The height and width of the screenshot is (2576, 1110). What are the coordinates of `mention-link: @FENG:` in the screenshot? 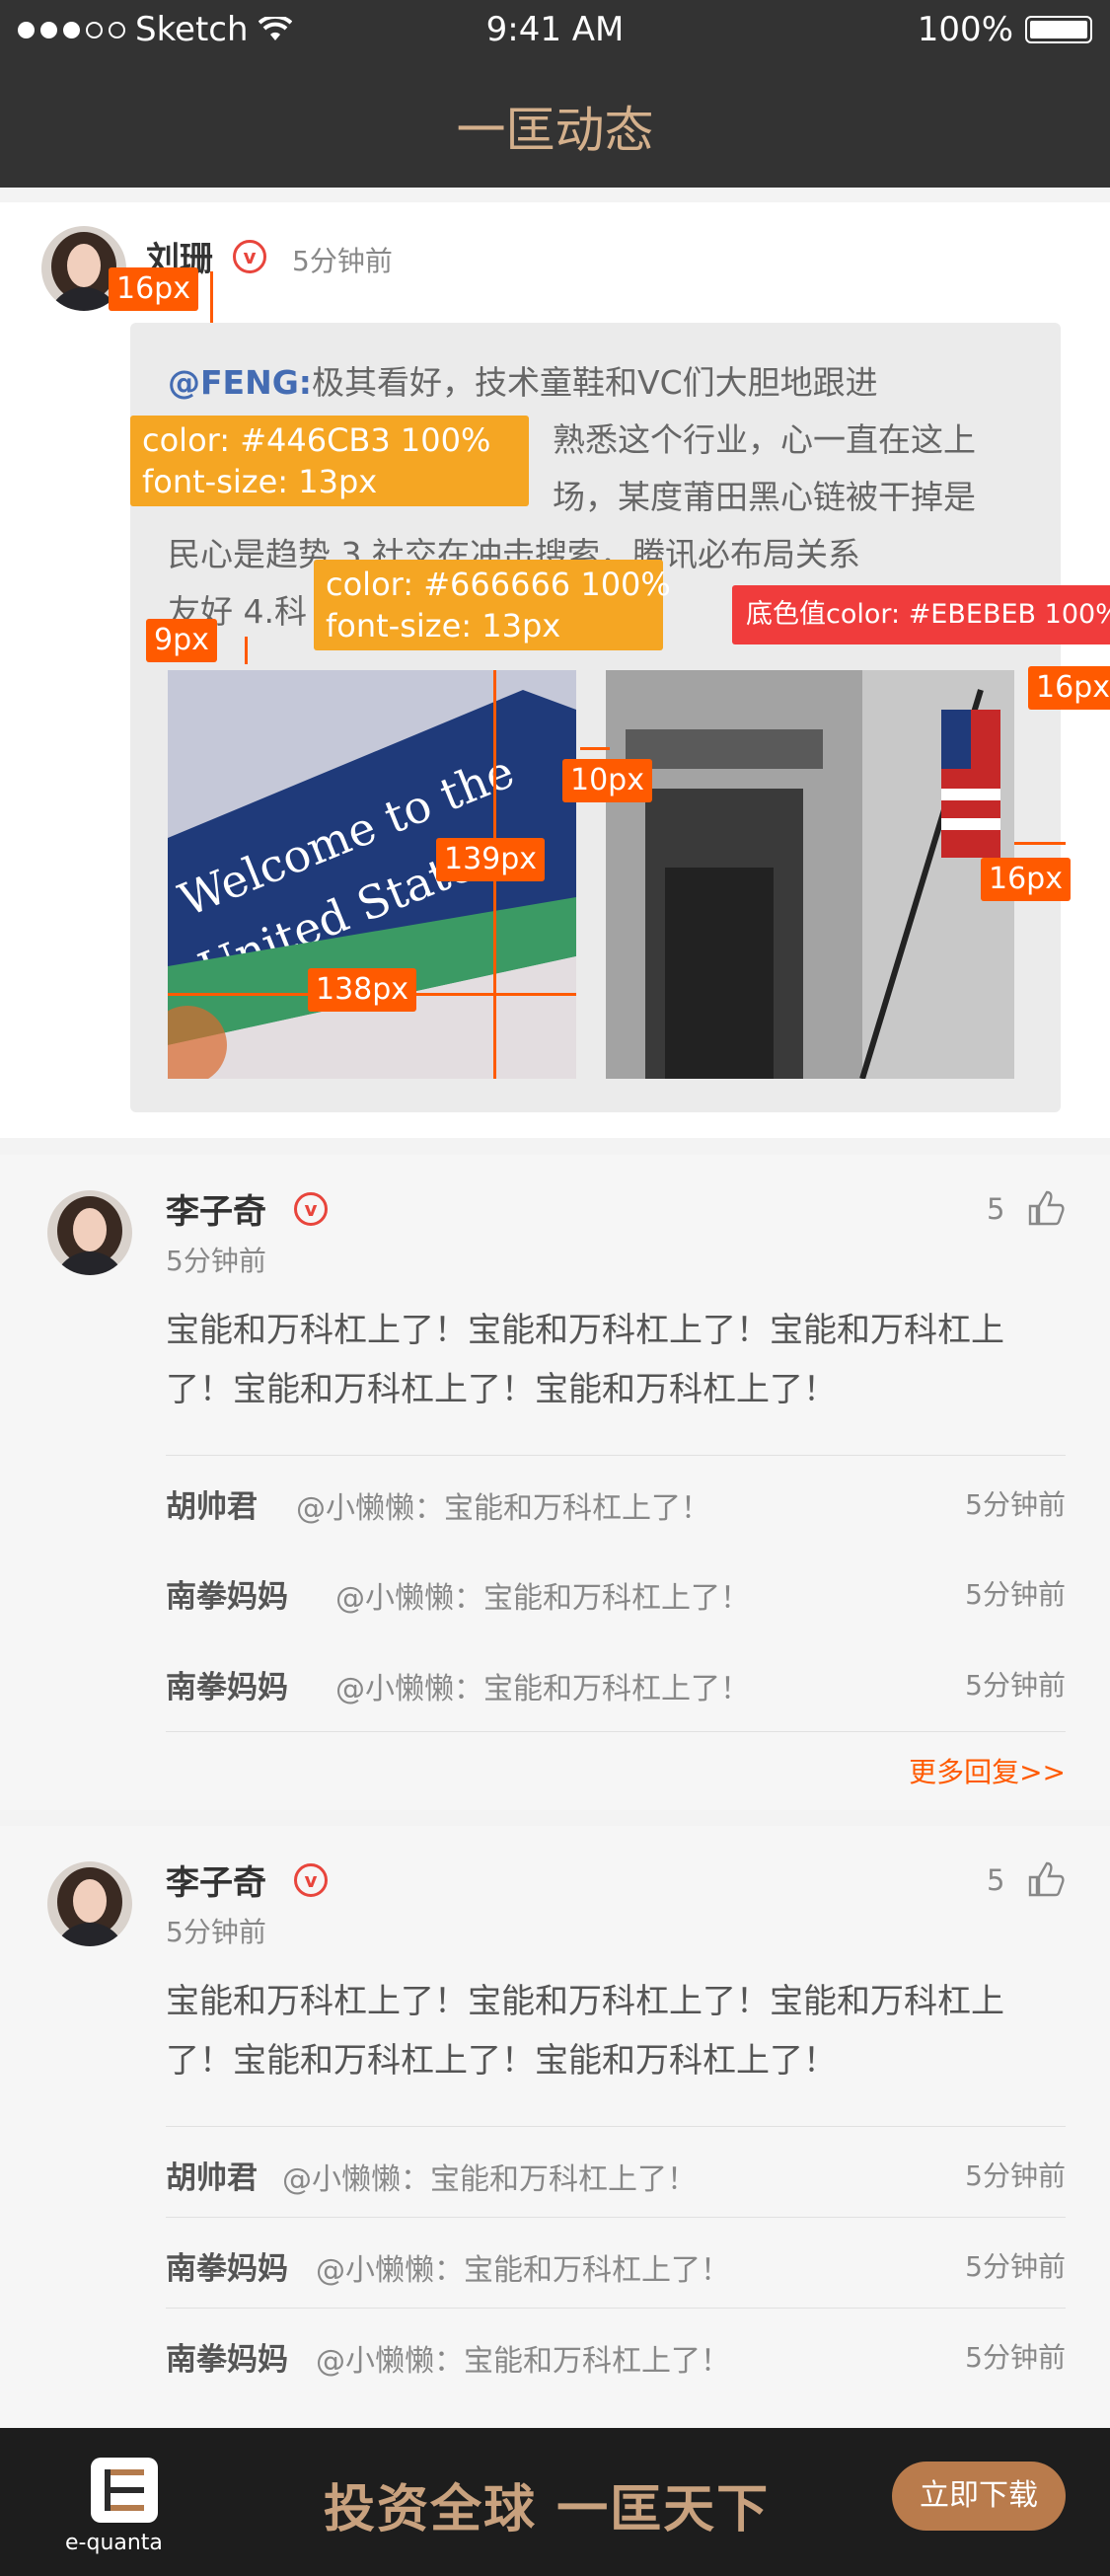 It's located at (240, 382).